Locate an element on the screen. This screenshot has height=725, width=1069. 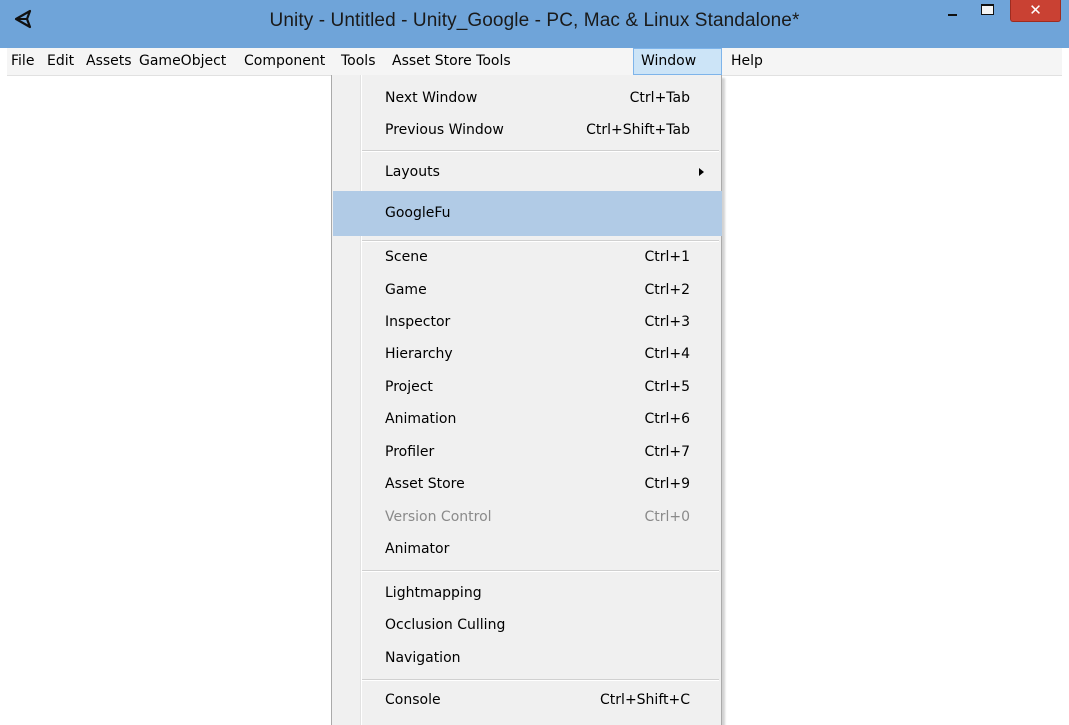
menu-help: Help is located at coordinates (747, 61).